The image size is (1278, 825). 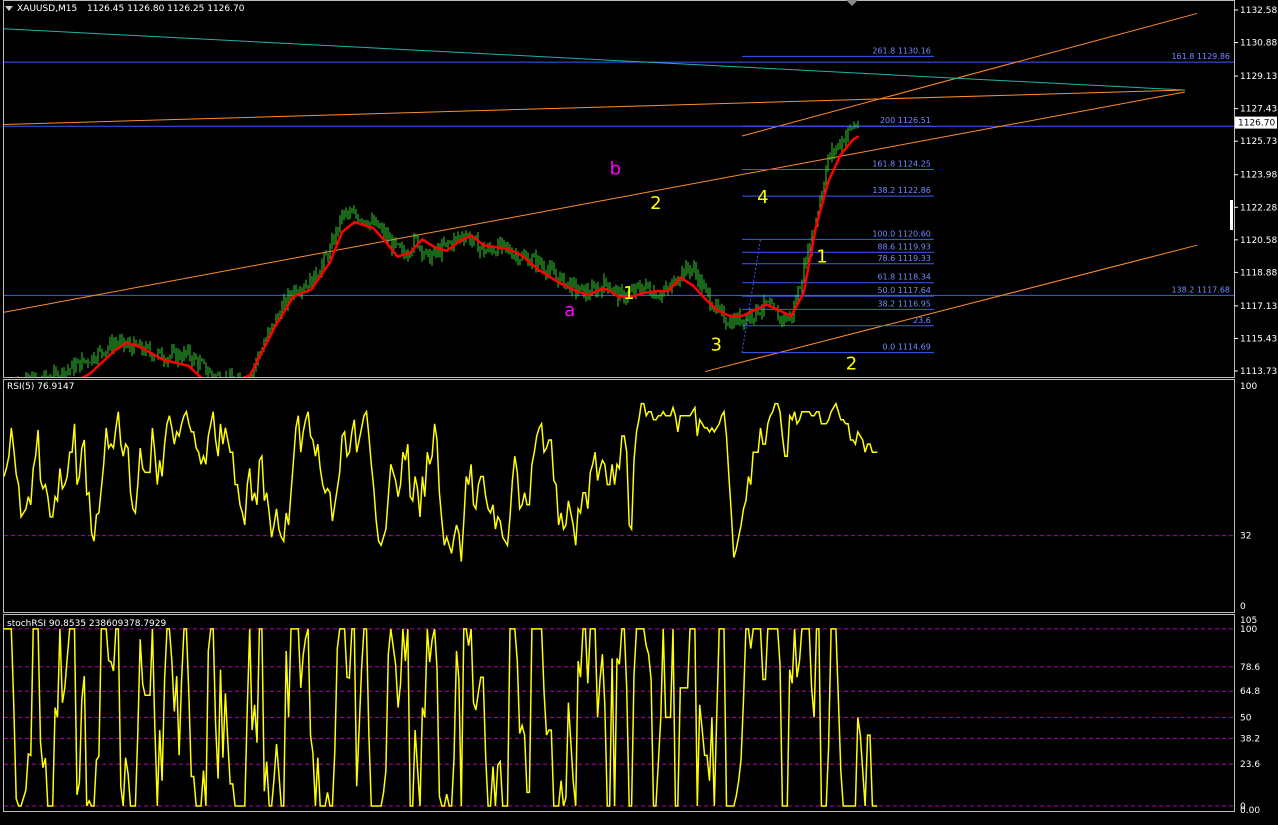 I want to click on price-tick-label: 1132.58, so click(x=1258, y=11).